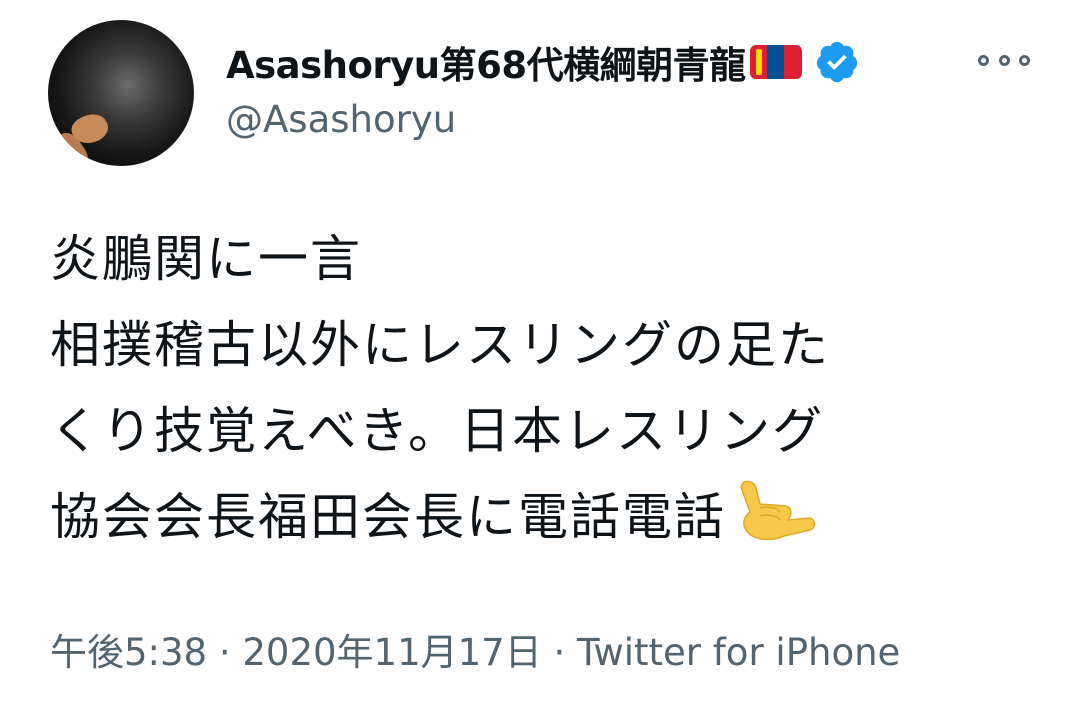 This screenshot has width=1080, height=709. Describe the element at coordinates (206, 259) in the screenshot. I see `tweet-line: 炎鵬関に一言` at that location.